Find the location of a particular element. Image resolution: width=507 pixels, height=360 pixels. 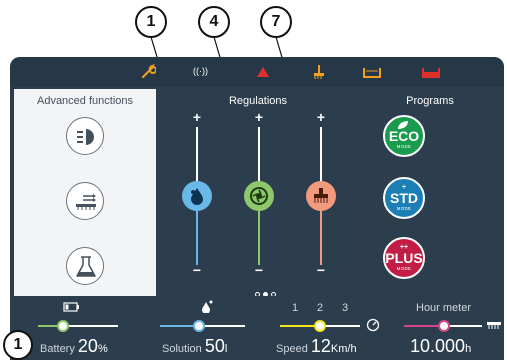

callout-7: 7 is located at coordinates (276, 22).